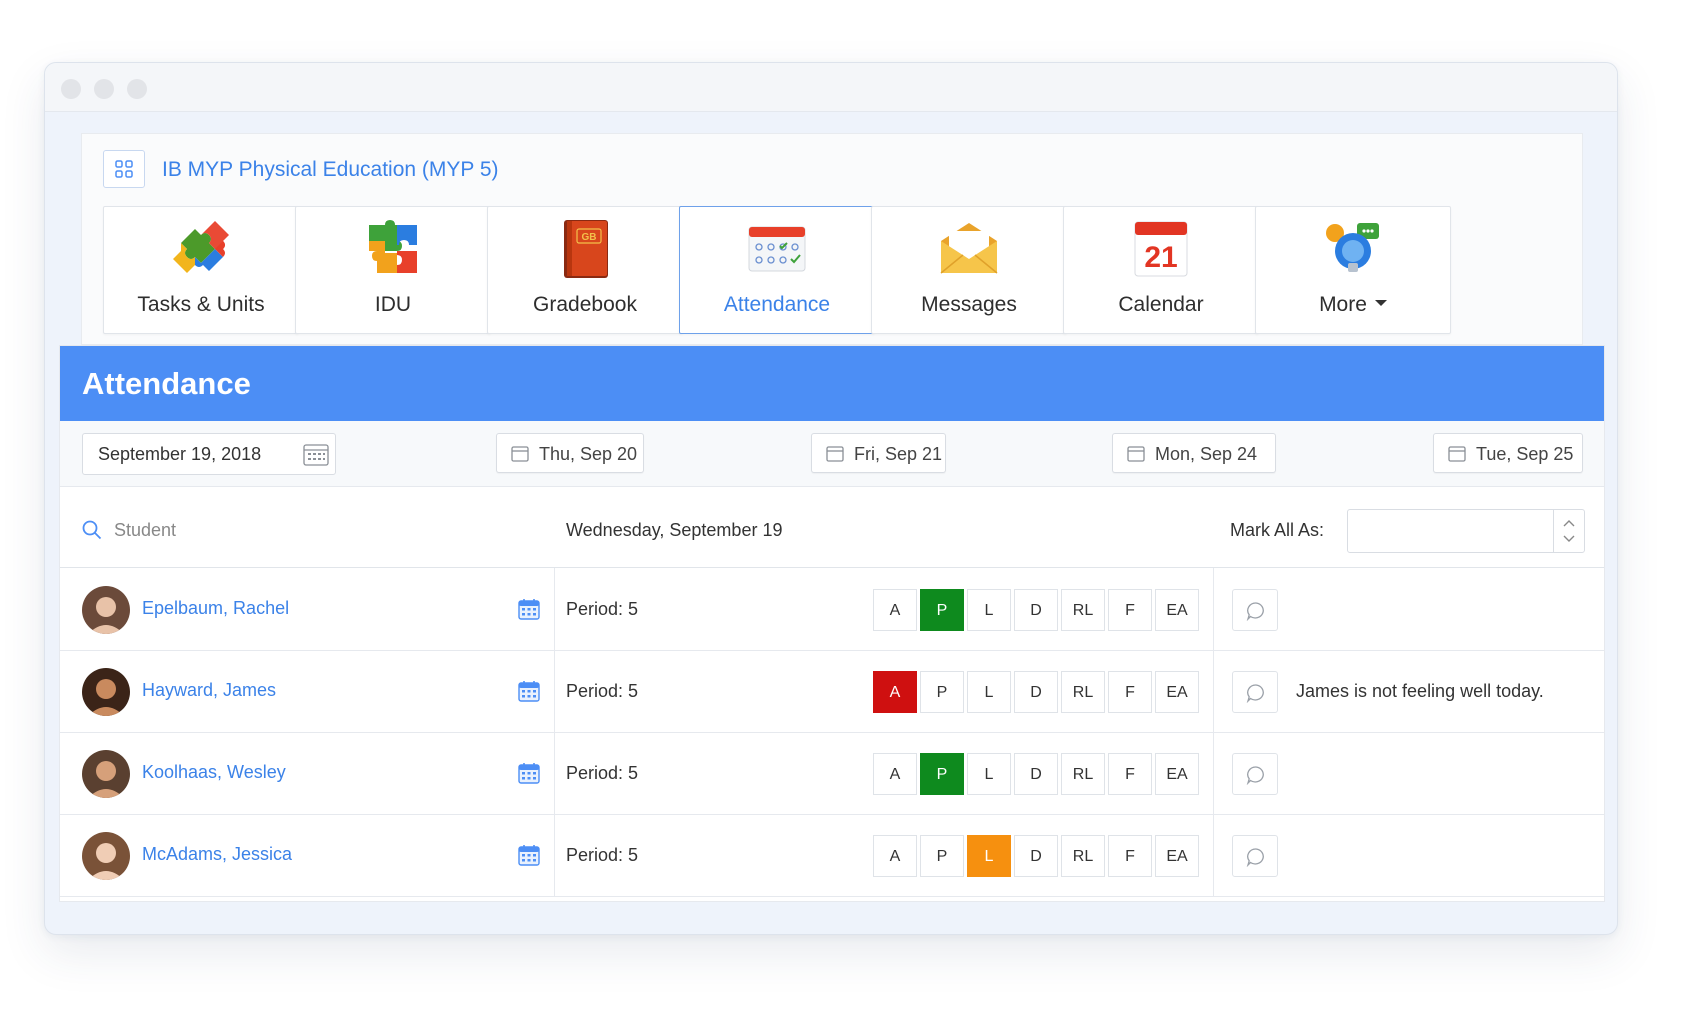 Image resolution: width=1697 pixels, height=1015 pixels. What do you see at coordinates (969, 304) in the screenshot?
I see `tile-label: Messages` at bounding box center [969, 304].